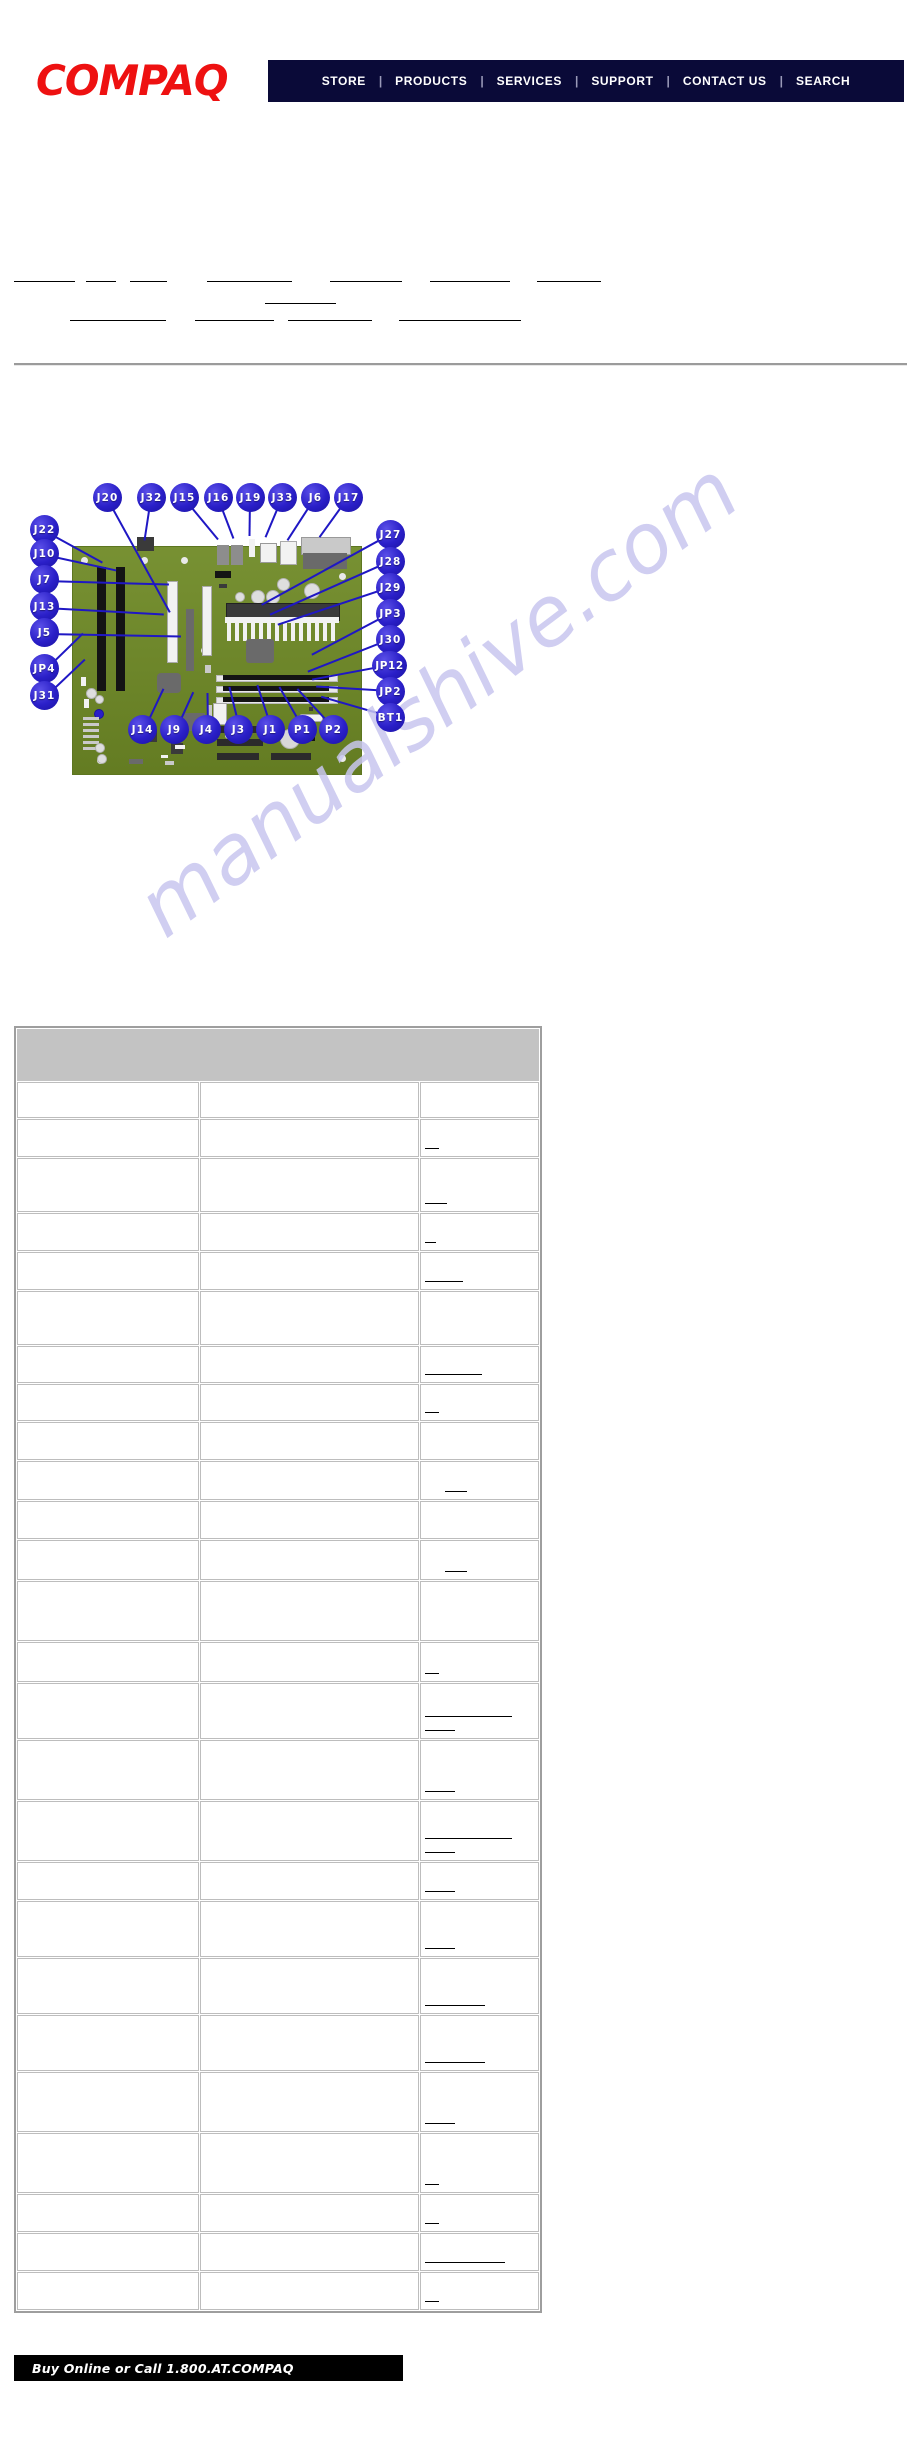 The width and height of the screenshot is (921, 2441). Describe the element at coordinates (342, 758) in the screenshot. I see `mount-hole` at that location.